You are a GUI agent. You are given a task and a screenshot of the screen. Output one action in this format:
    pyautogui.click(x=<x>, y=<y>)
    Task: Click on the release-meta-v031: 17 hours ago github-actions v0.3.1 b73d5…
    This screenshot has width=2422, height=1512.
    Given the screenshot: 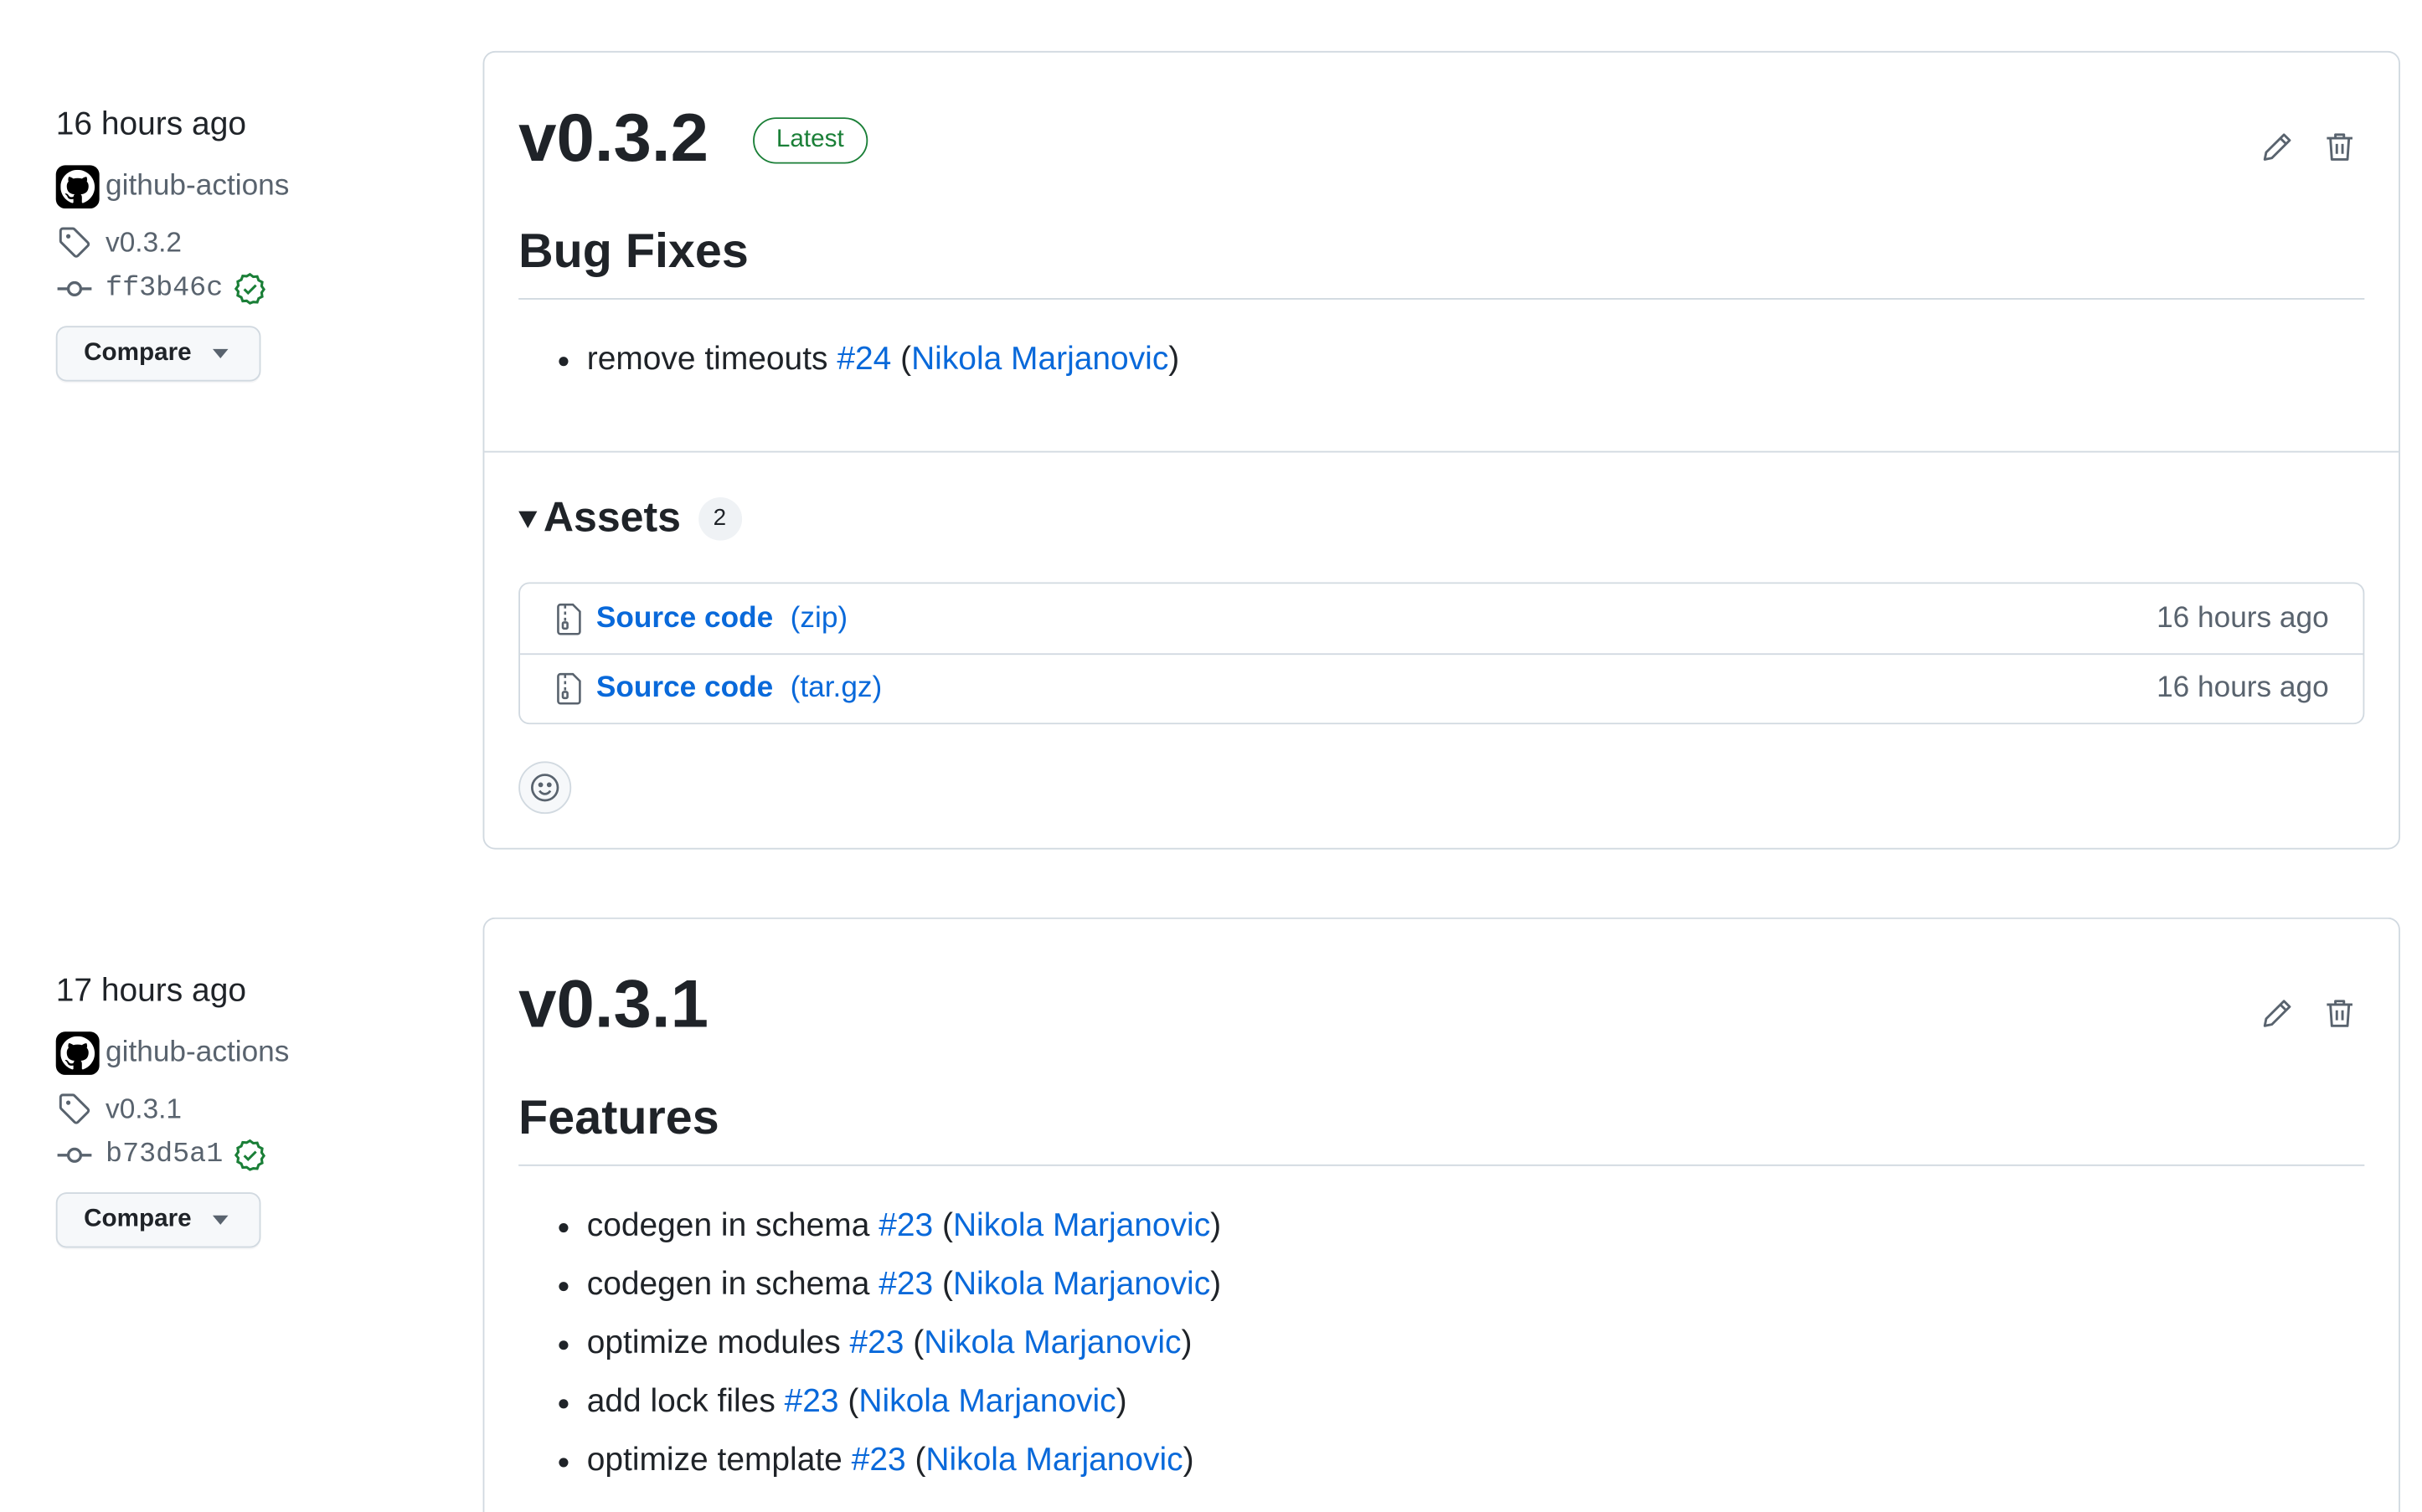 What is the action you would take?
    pyautogui.click(x=242, y=1109)
    